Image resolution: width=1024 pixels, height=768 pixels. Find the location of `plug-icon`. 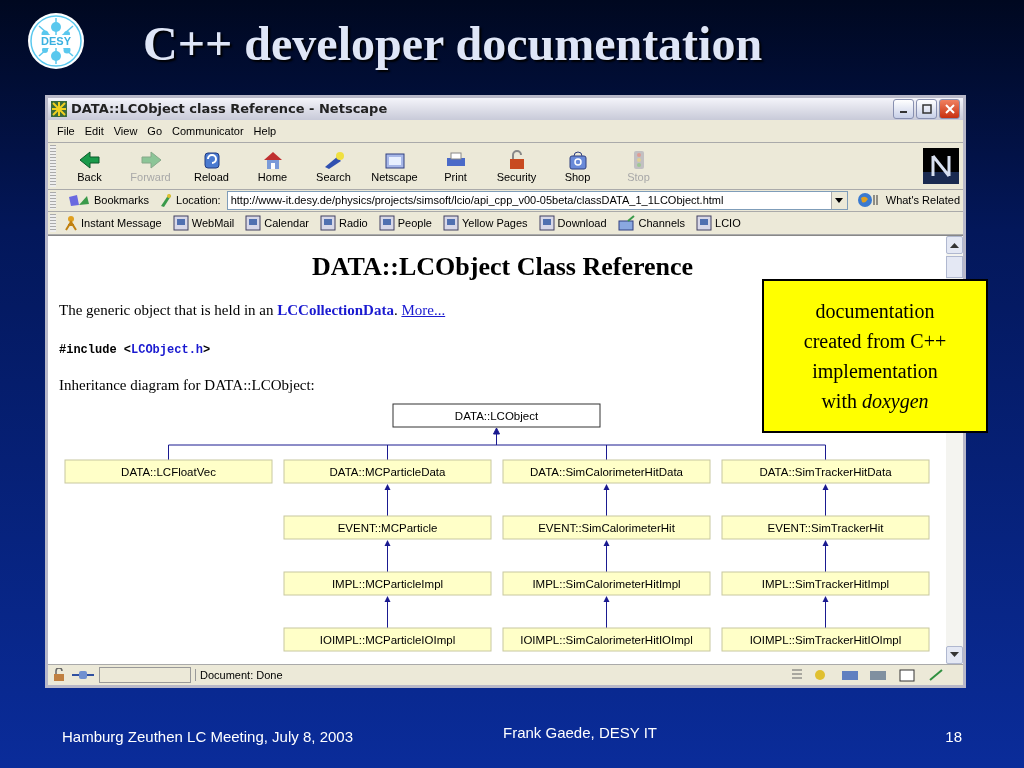

plug-icon is located at coordinates (83, 675).